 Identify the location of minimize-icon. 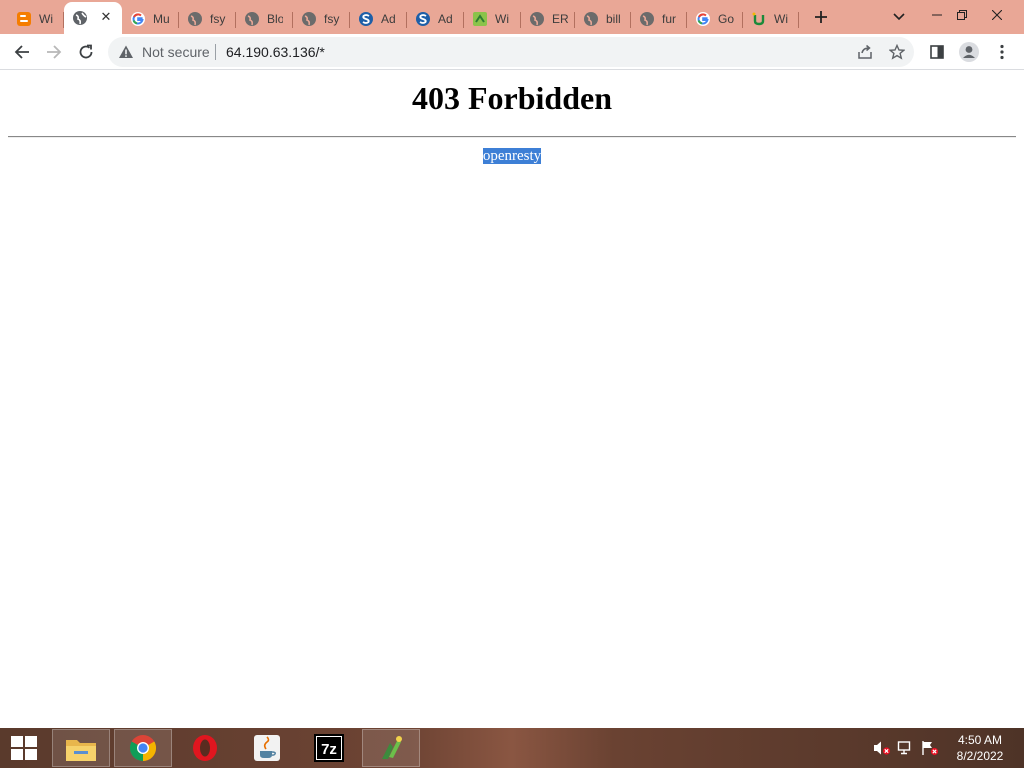
(937, 15).